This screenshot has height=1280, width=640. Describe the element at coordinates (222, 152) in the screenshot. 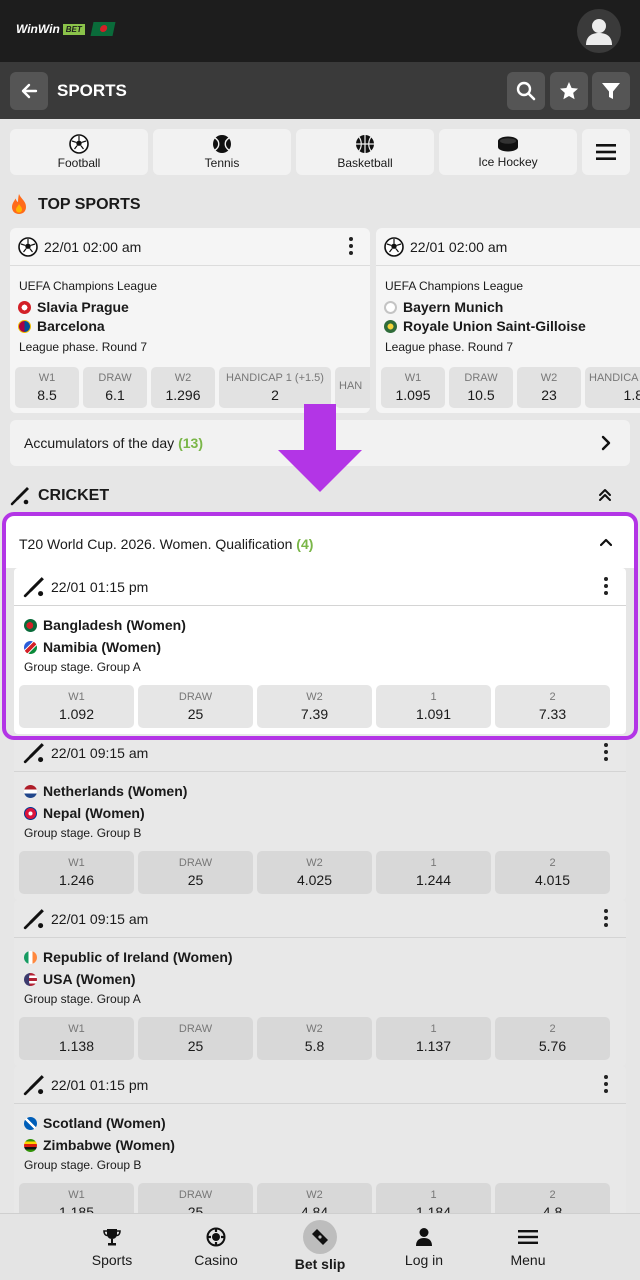

I see `tab-tennis: Tennis` at that location.